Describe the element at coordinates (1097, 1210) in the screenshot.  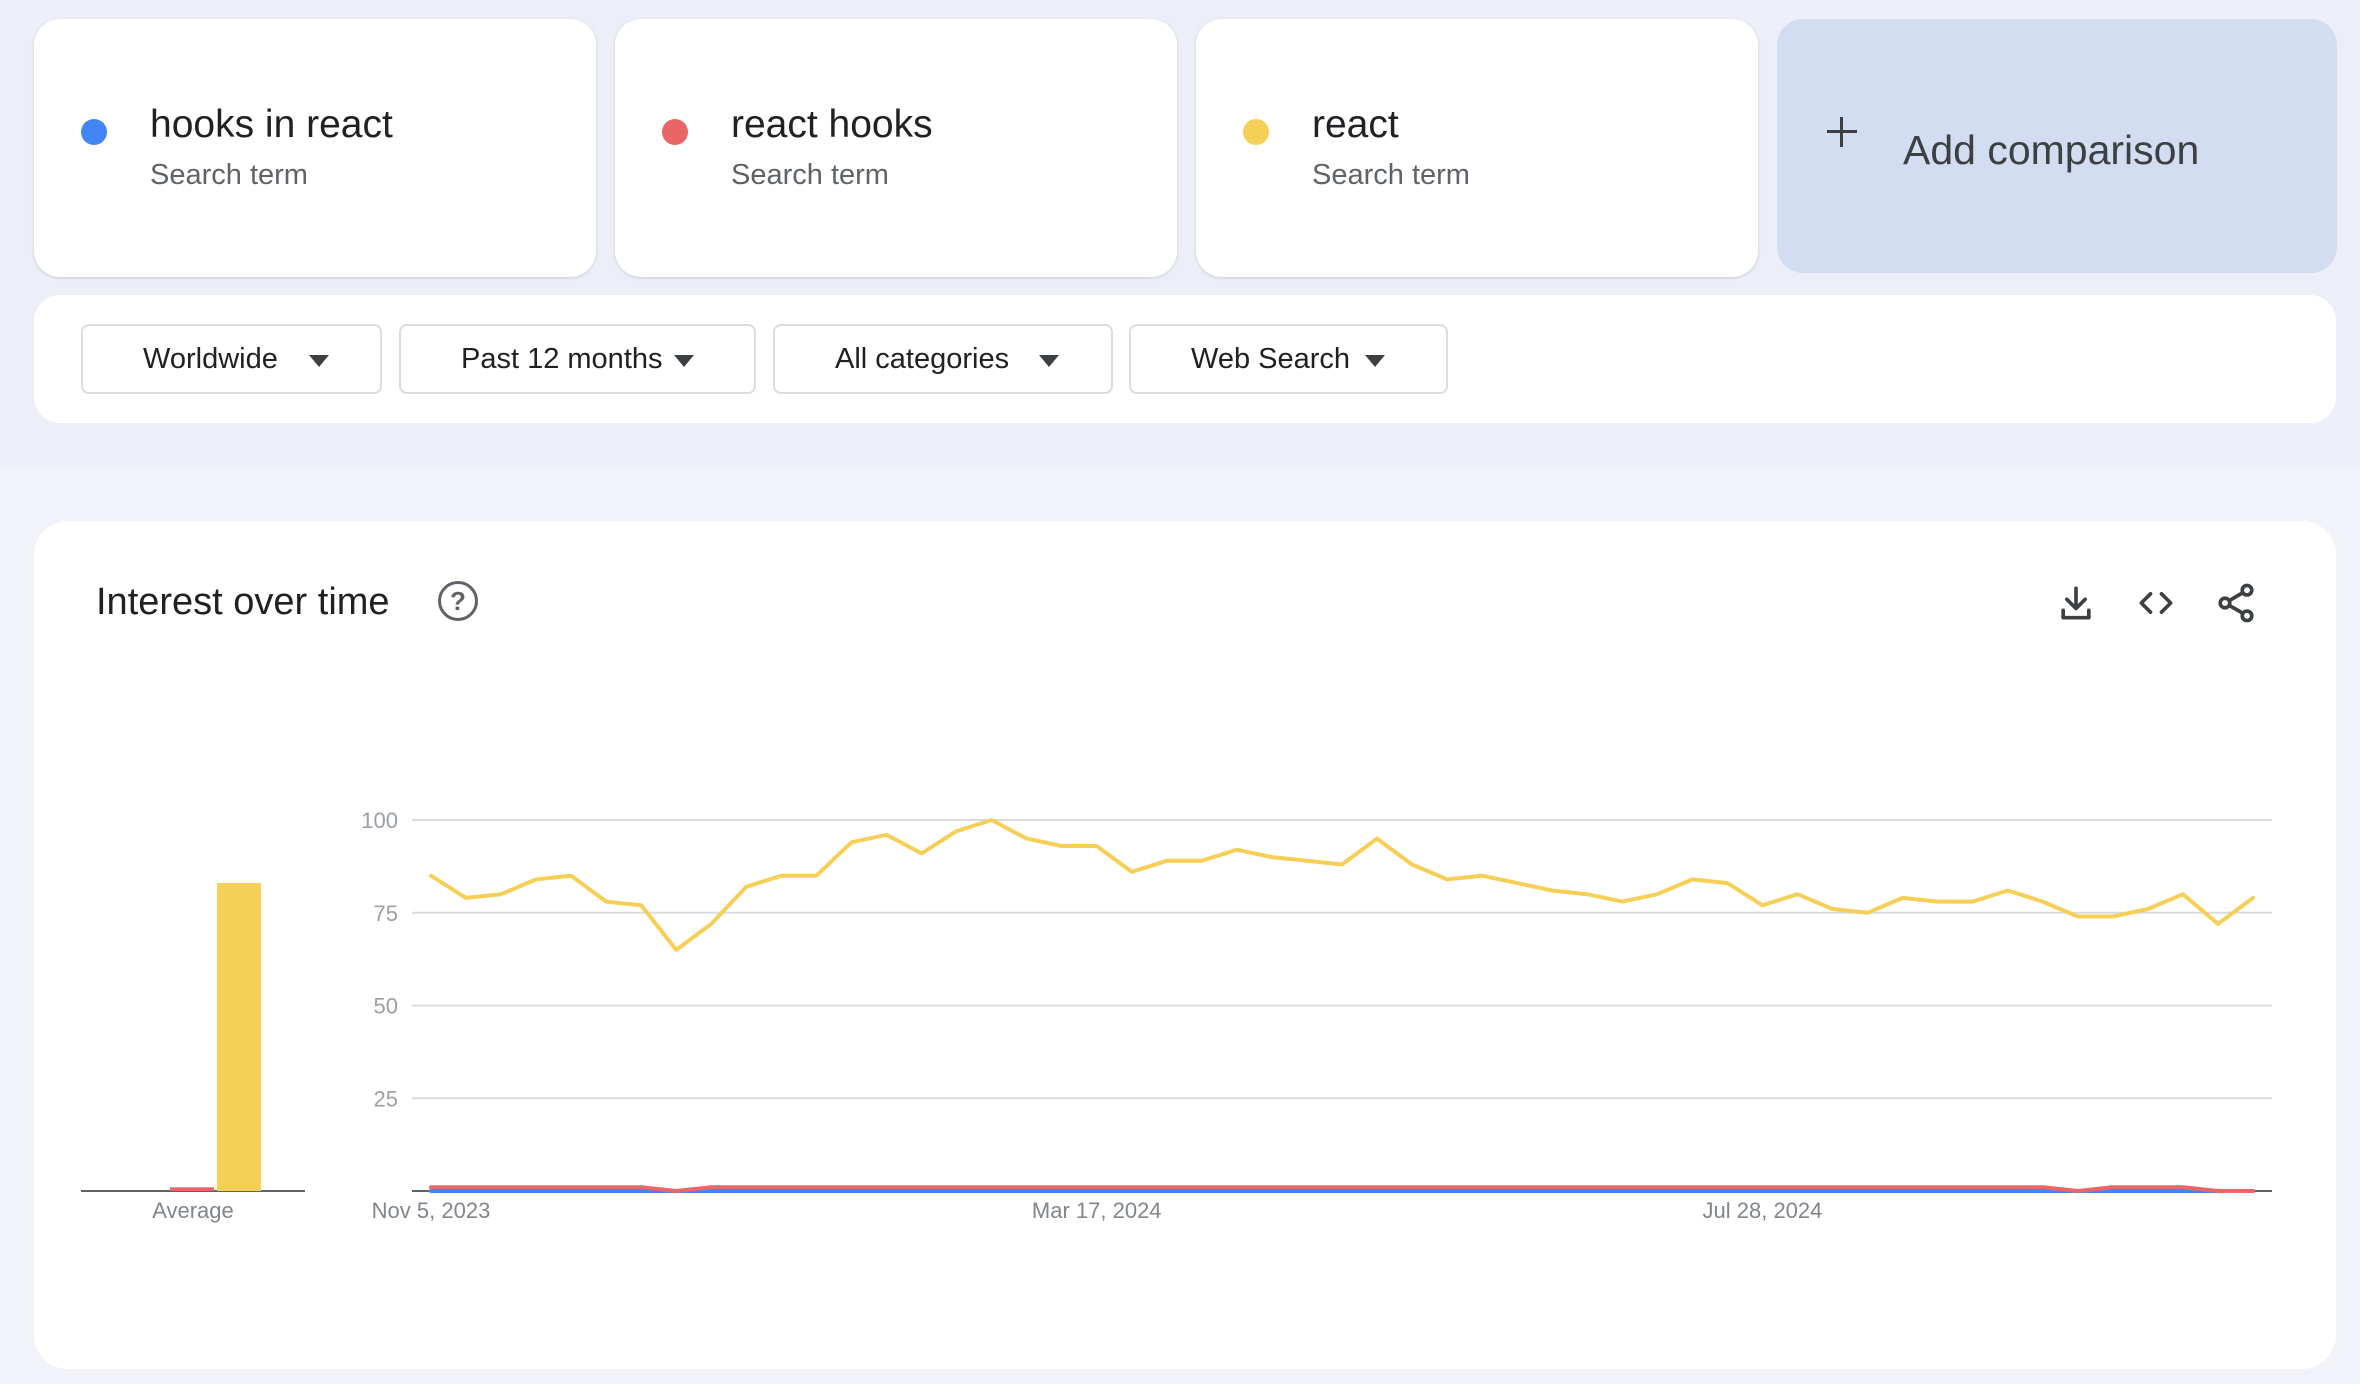
I see `x-tick-label: Mar 17, 2024` at that location.